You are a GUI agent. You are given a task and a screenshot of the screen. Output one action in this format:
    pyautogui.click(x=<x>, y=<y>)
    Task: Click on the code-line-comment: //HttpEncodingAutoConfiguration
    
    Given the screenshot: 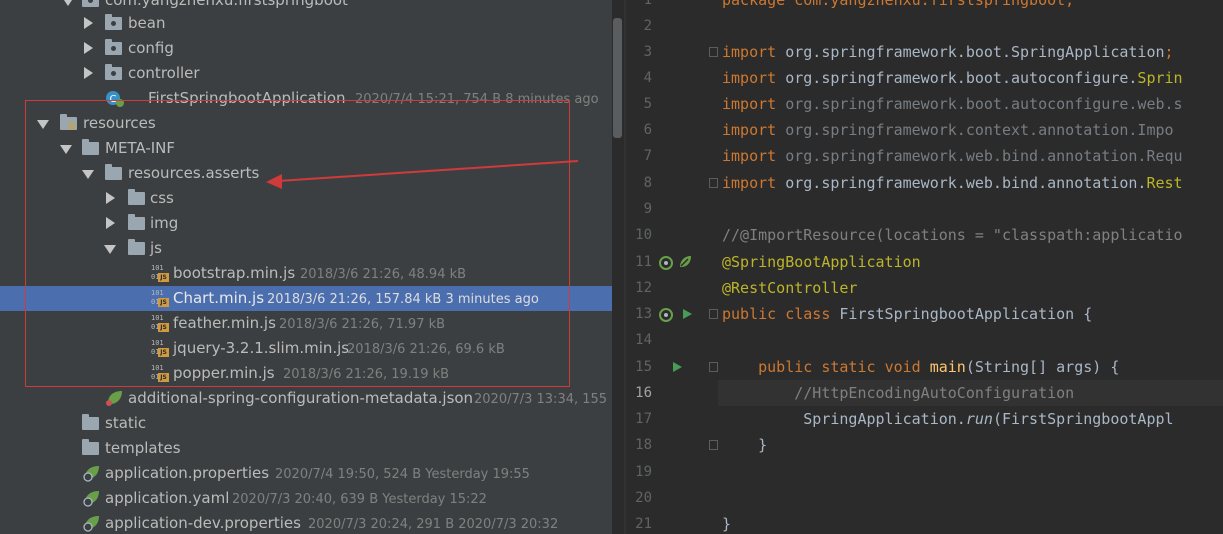 What is the action you would take?
    pyautogui.click(x=898, y=393)
    